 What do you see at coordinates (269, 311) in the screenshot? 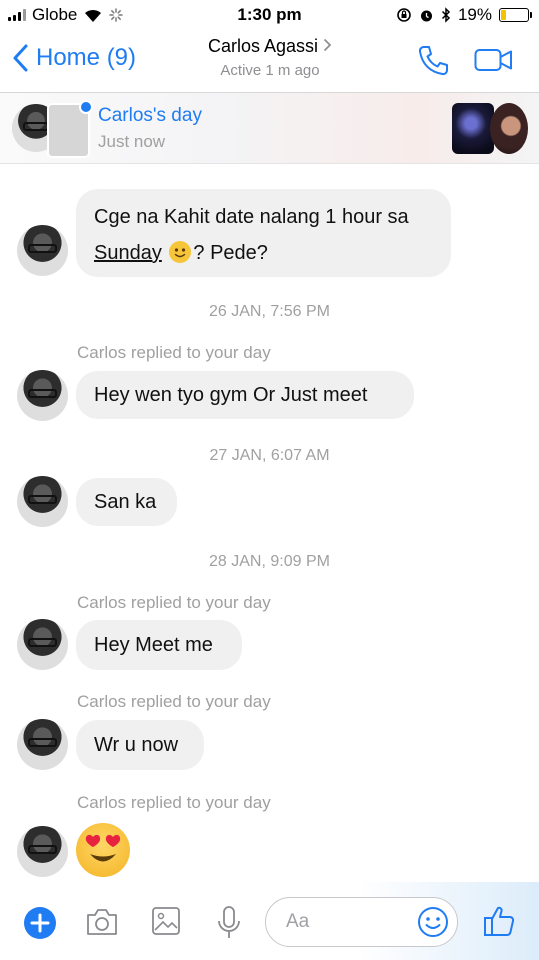
I see `message-timestamp: 26 JAN, 7:56 PM` at bounding box center [269, 311].